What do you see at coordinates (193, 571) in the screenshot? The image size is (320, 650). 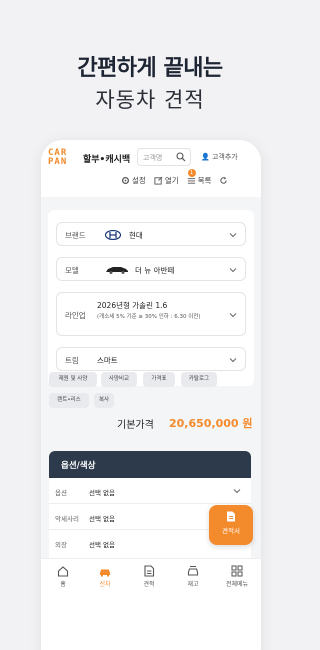 I see `stock-icon` at bounding box center [193, 571].